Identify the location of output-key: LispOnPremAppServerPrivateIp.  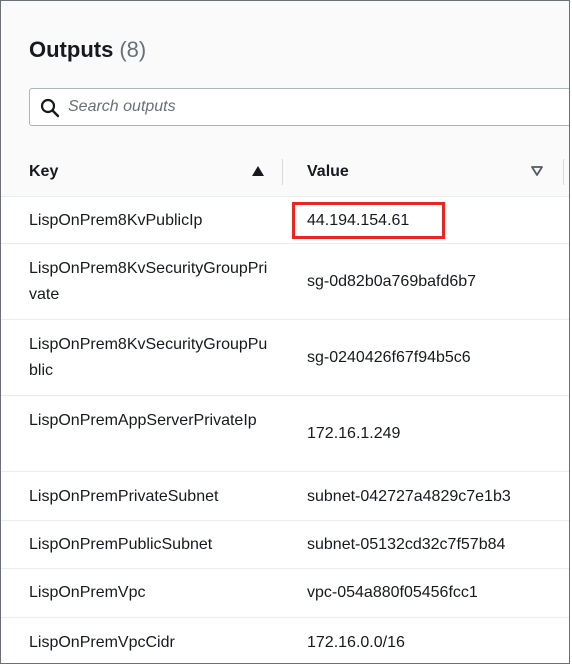
(143, 420).